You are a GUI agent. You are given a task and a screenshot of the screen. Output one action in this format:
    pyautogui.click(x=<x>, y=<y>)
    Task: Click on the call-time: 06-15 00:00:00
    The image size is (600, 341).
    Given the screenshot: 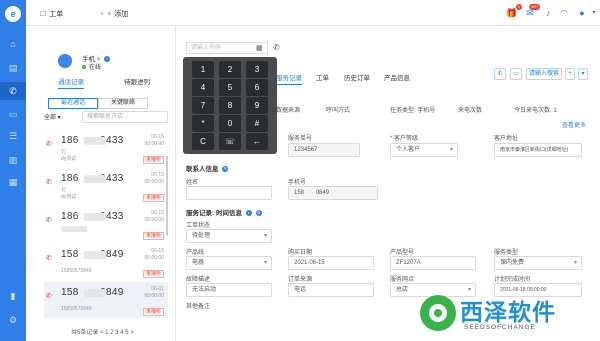 What is the action you would take?
    pyautogui.click(x=154, y=140)
    